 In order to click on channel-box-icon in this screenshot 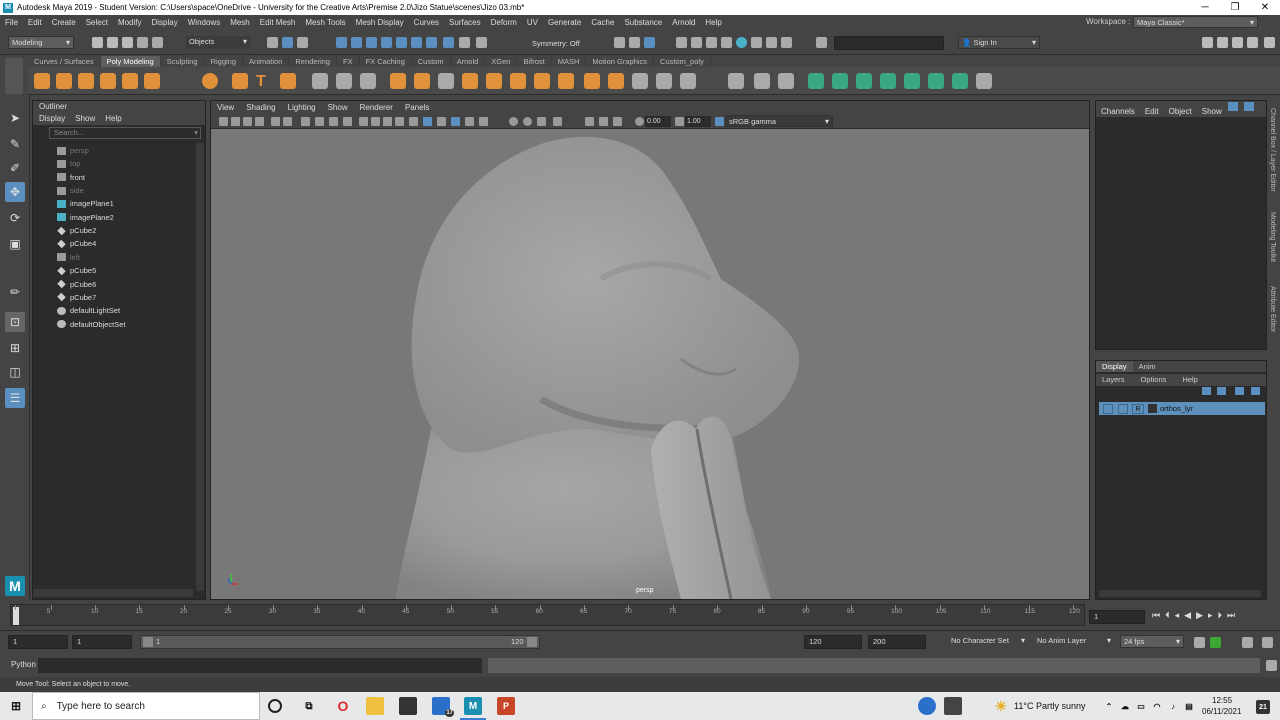, I will do `click(1252, 42)`.